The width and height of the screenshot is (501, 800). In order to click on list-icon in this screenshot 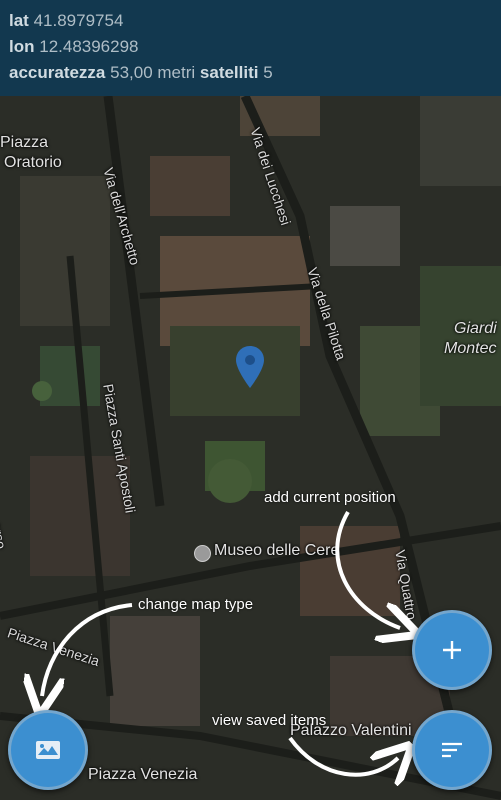, I will do `click(452, 750)`.